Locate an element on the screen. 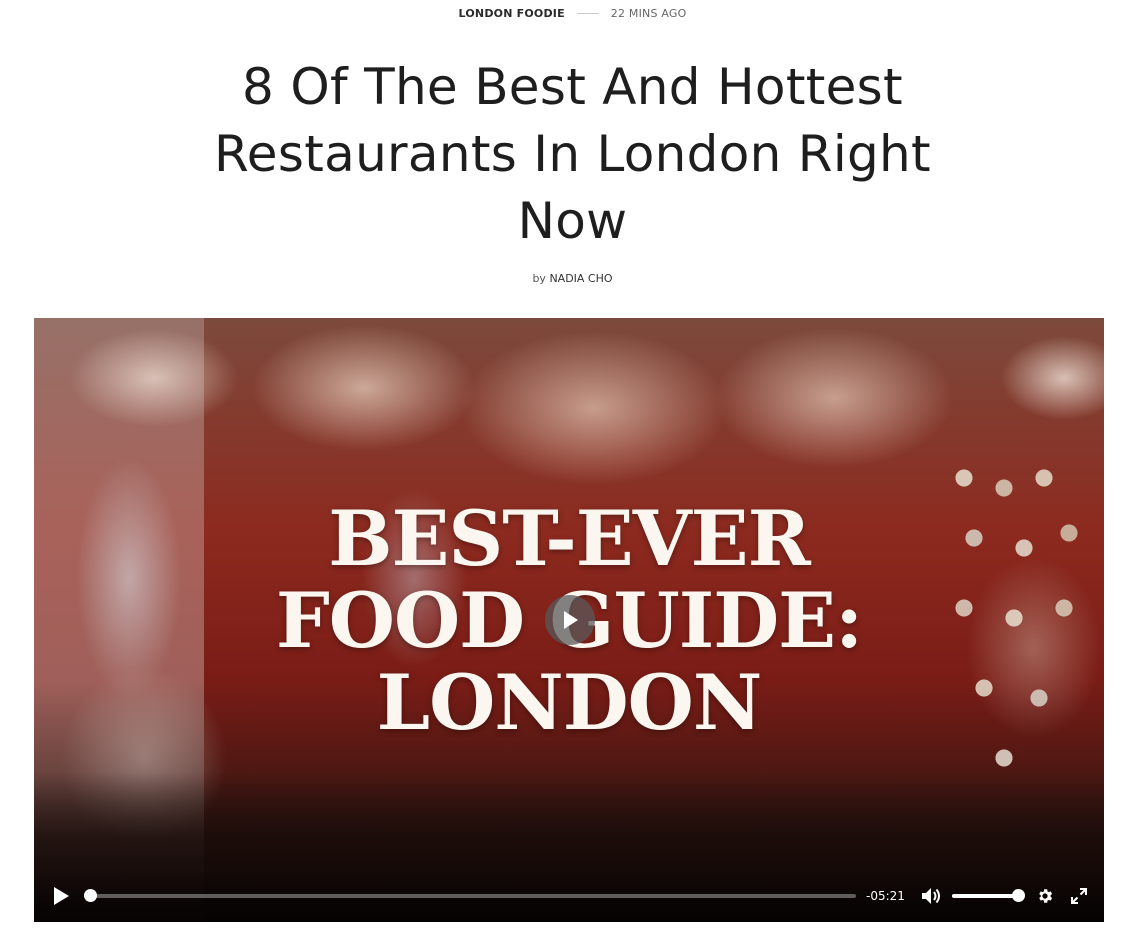 The image size is (1145, 951). mute-button is located at coordinates (931, 896).